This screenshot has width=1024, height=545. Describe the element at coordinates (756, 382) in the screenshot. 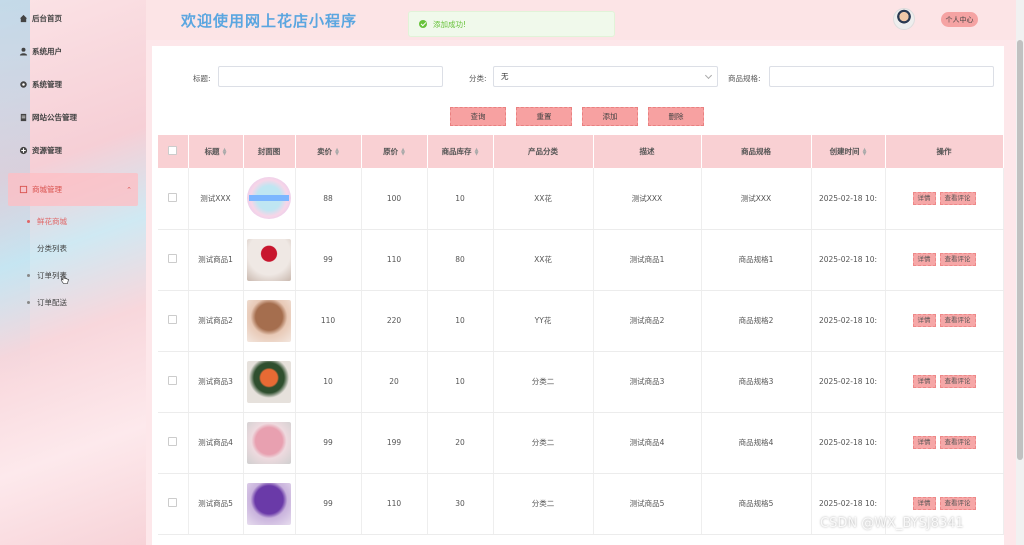

I see `cell-spec: 商品规格3` at that location.